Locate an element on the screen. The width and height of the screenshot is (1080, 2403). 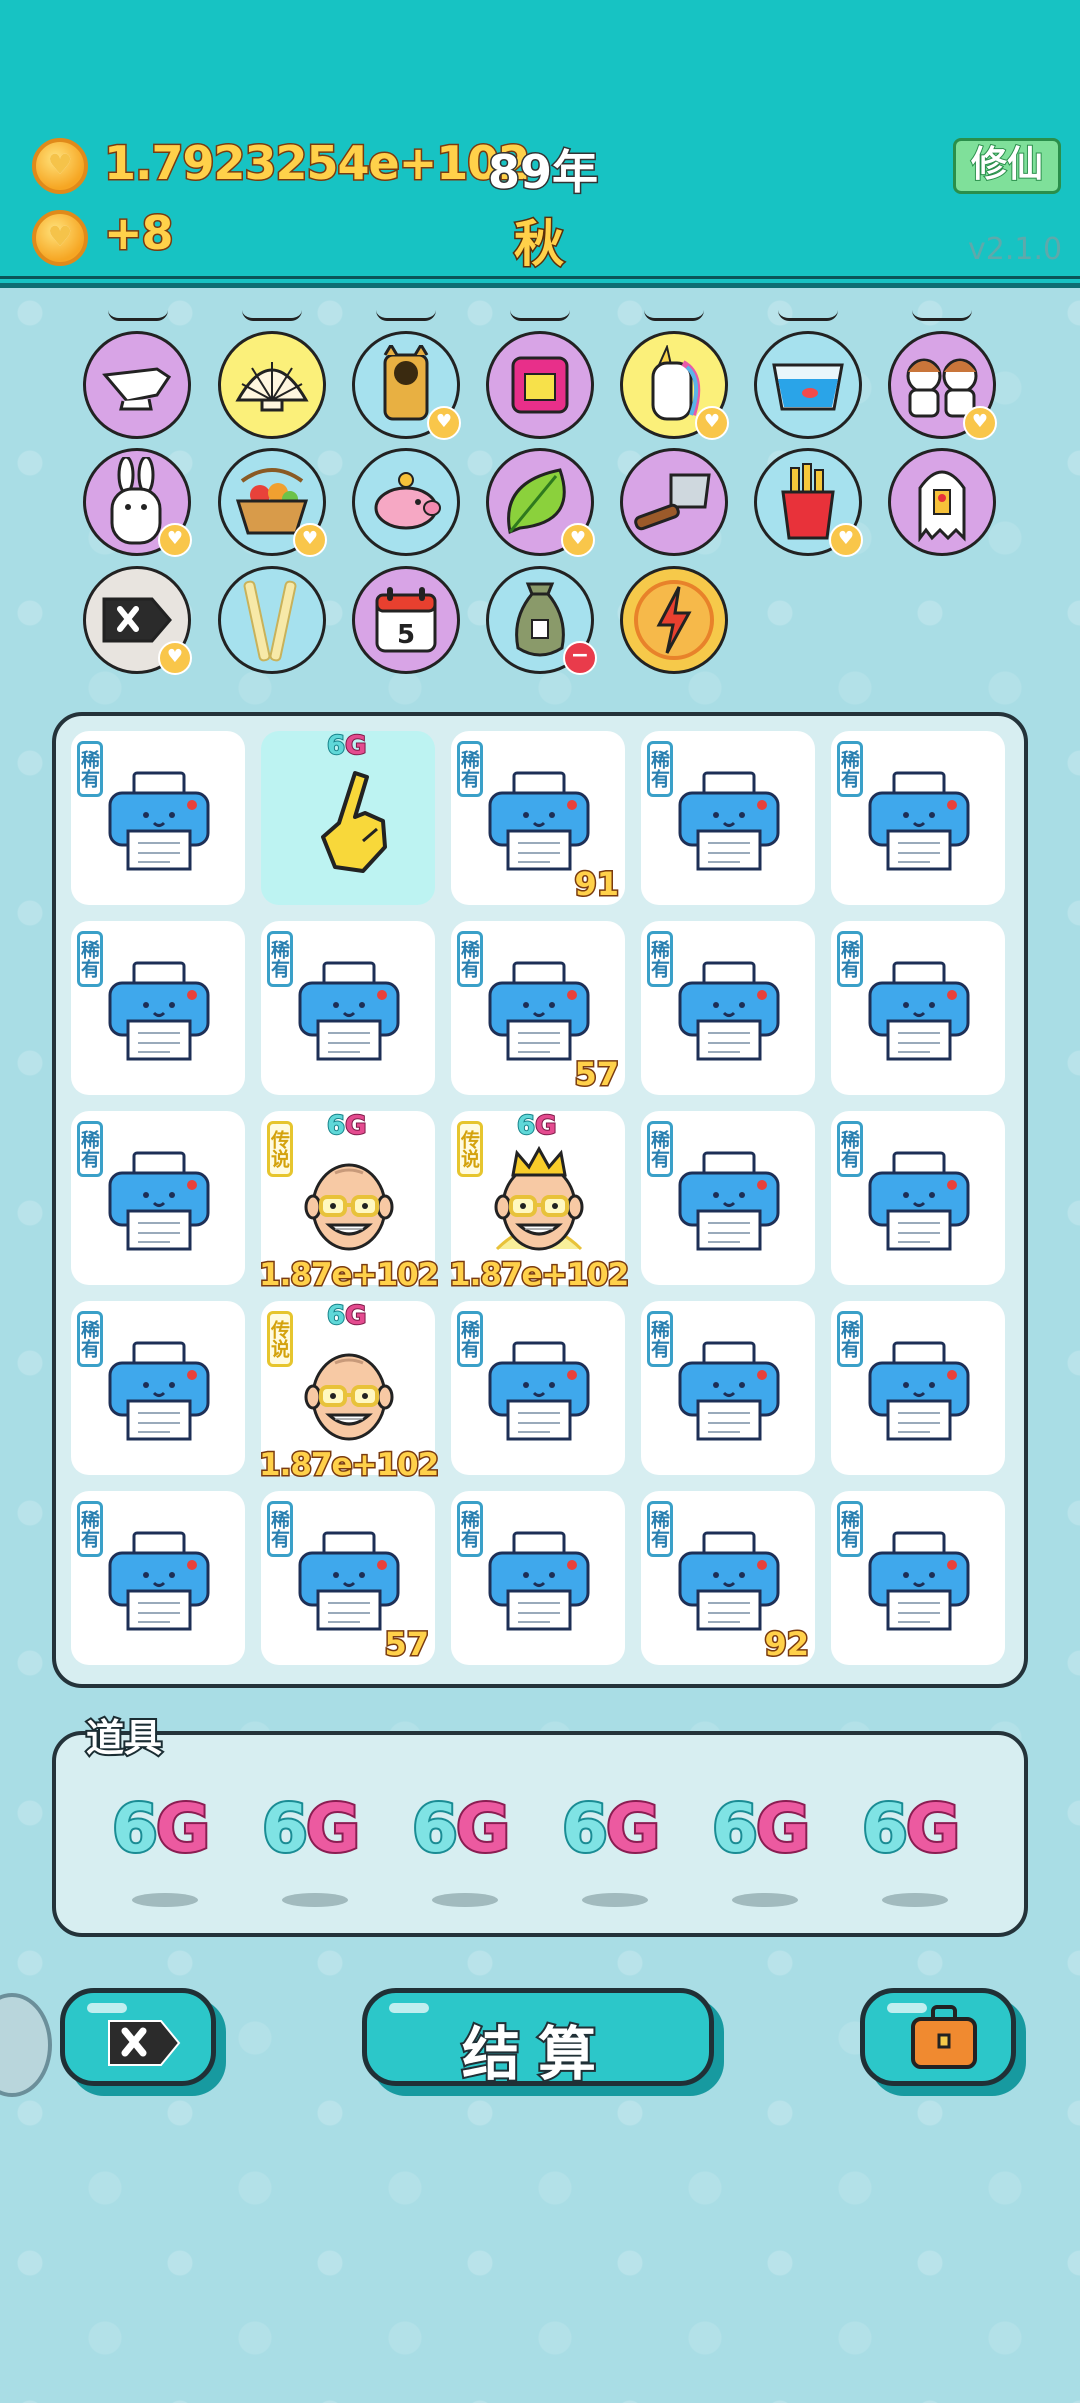
cat-icon: ♥ is located at coordinates (406, 385).